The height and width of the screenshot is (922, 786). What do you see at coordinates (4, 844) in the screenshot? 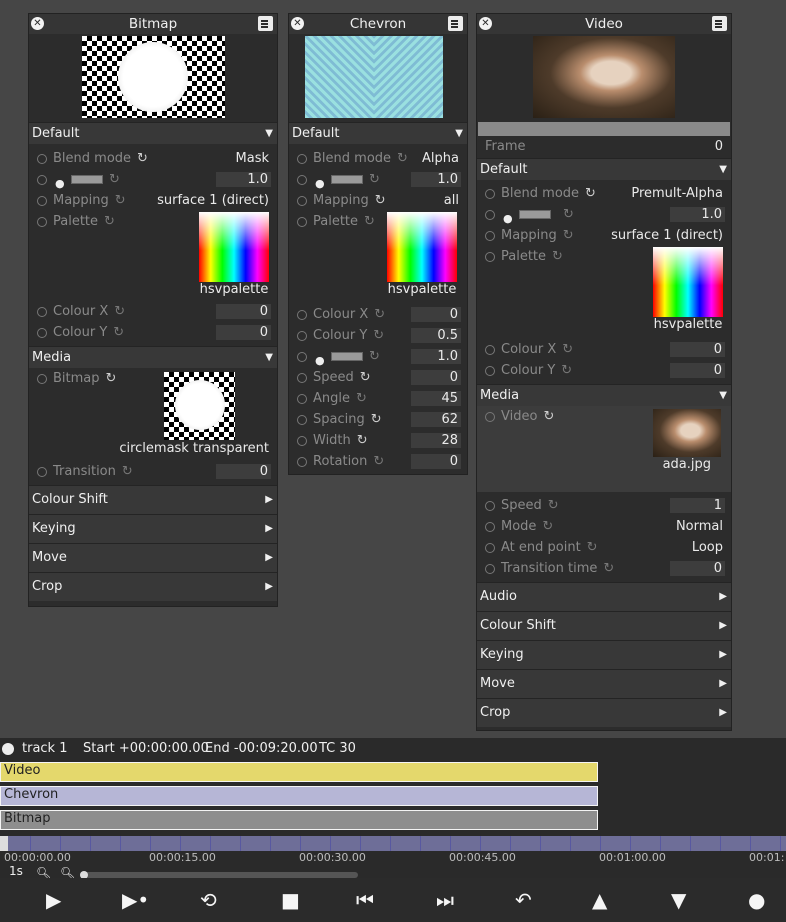
I see `playhead` at bounding box center [4, 844].